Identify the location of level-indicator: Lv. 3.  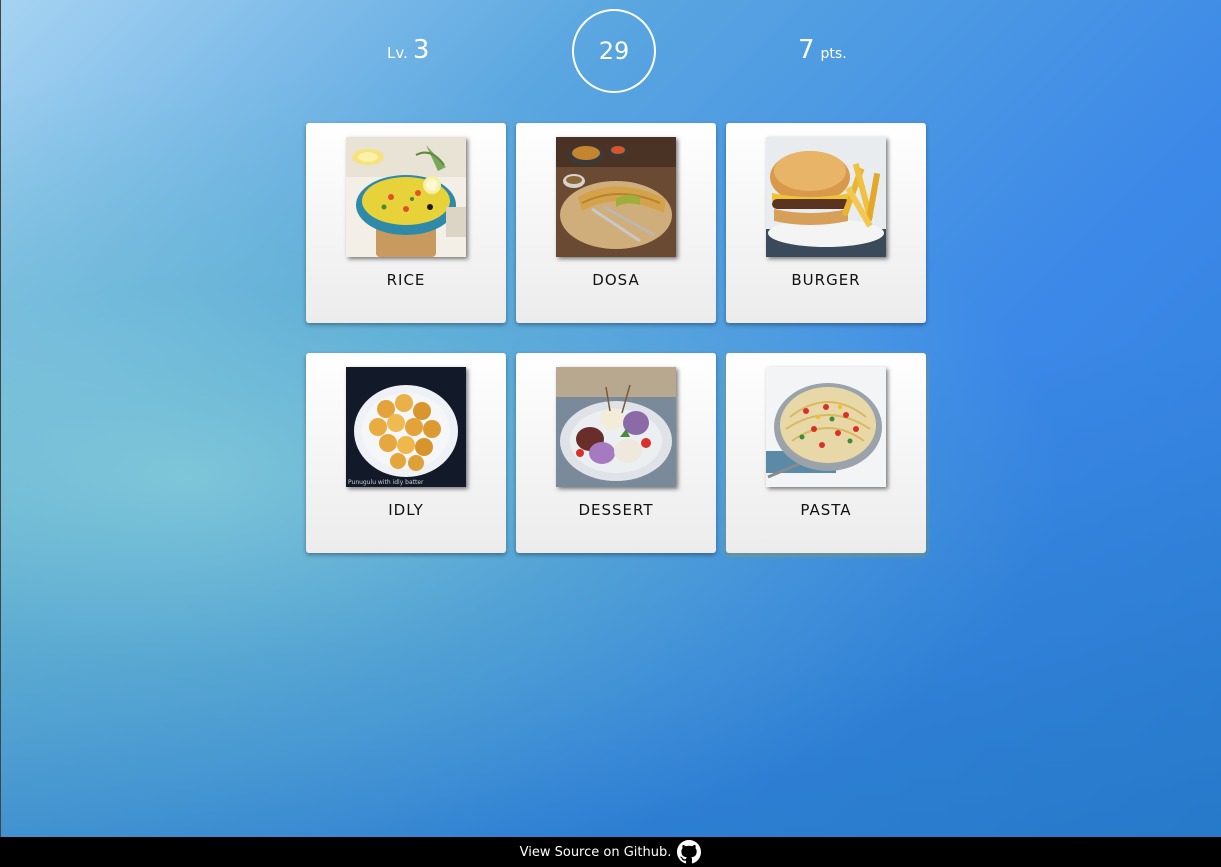
(408, 50).